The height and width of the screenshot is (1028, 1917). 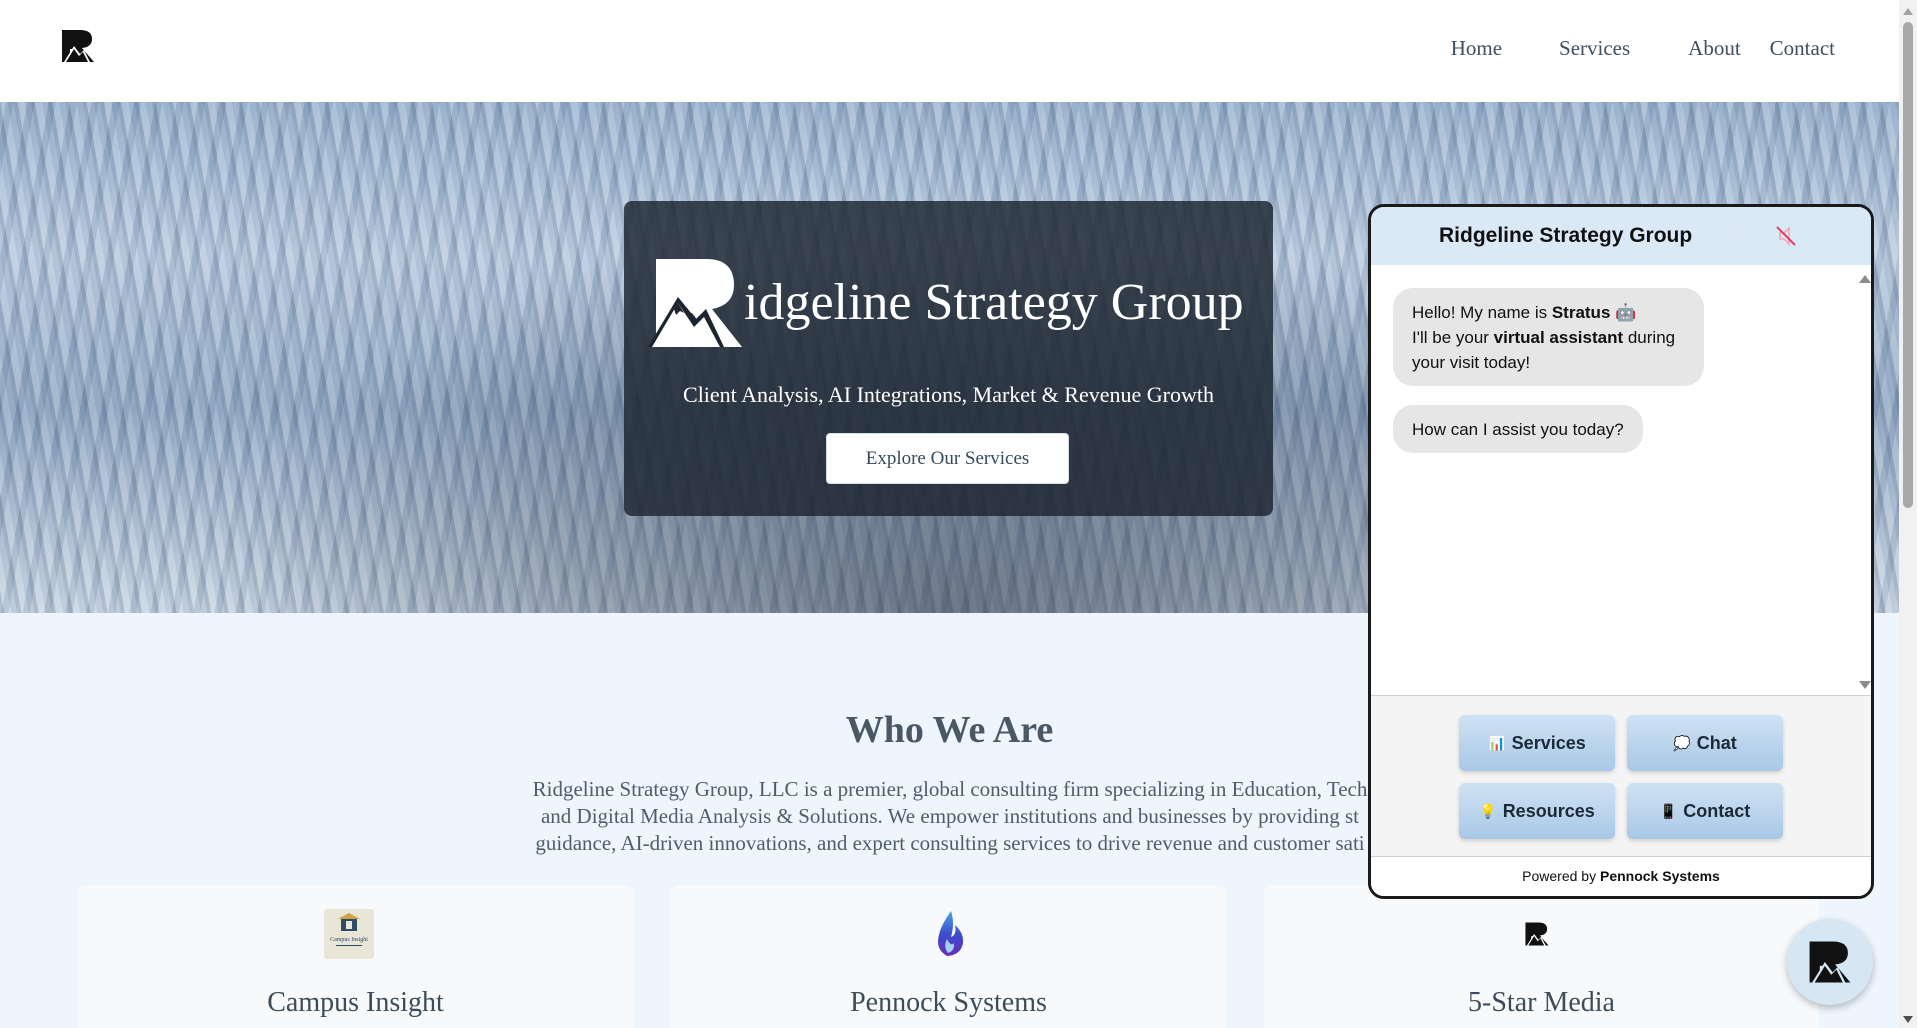 I want to click on bar-chart-icon: 📊, so click(x=1497, y=742).